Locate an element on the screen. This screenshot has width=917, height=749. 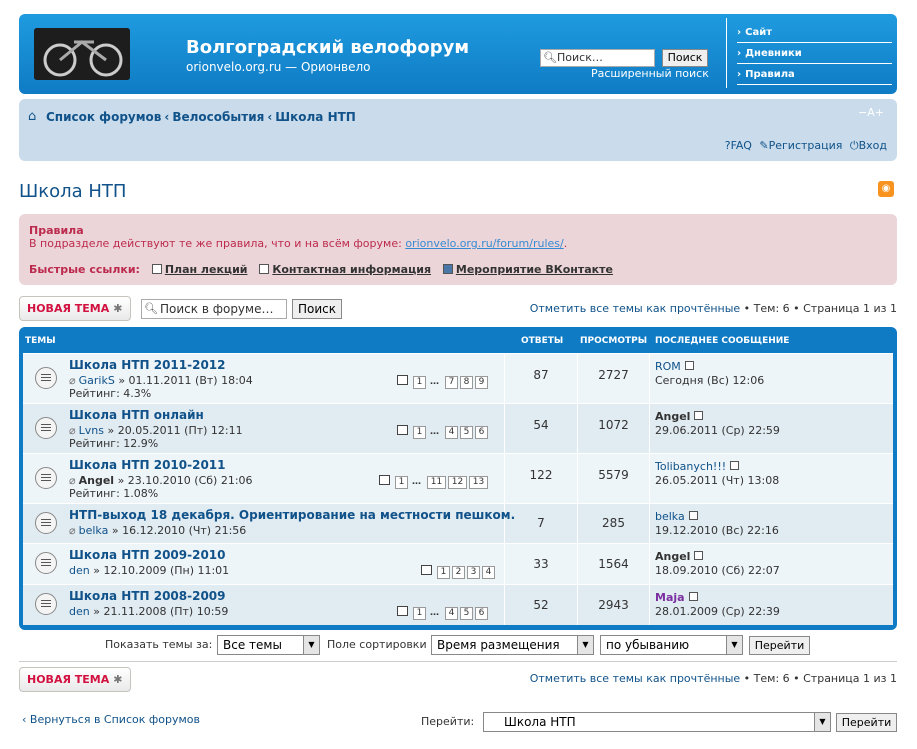
sort-order-select: по убыванию ▼ is located at coordinates (671, 645).